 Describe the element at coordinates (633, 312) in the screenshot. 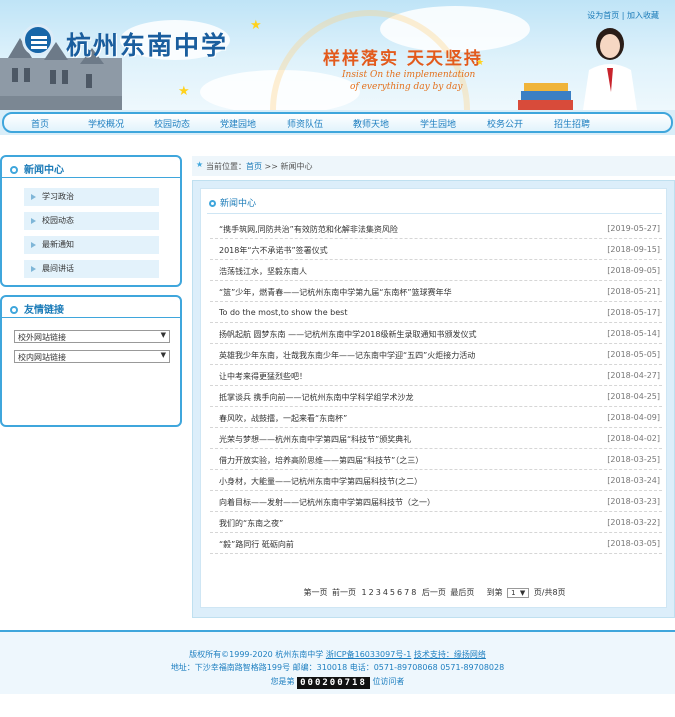

I see `news-date: [2018-05-17]` at that location.